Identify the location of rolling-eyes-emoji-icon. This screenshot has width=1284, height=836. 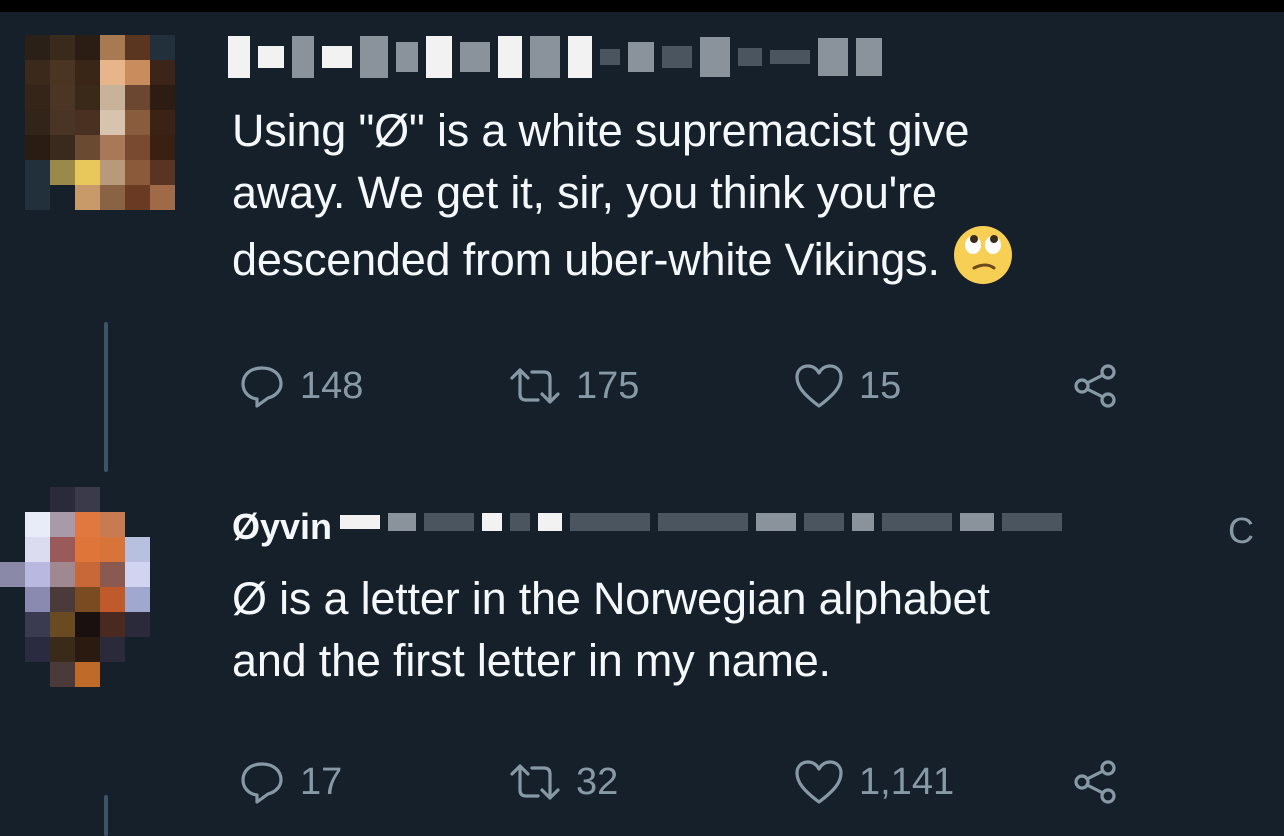
(983, 263).